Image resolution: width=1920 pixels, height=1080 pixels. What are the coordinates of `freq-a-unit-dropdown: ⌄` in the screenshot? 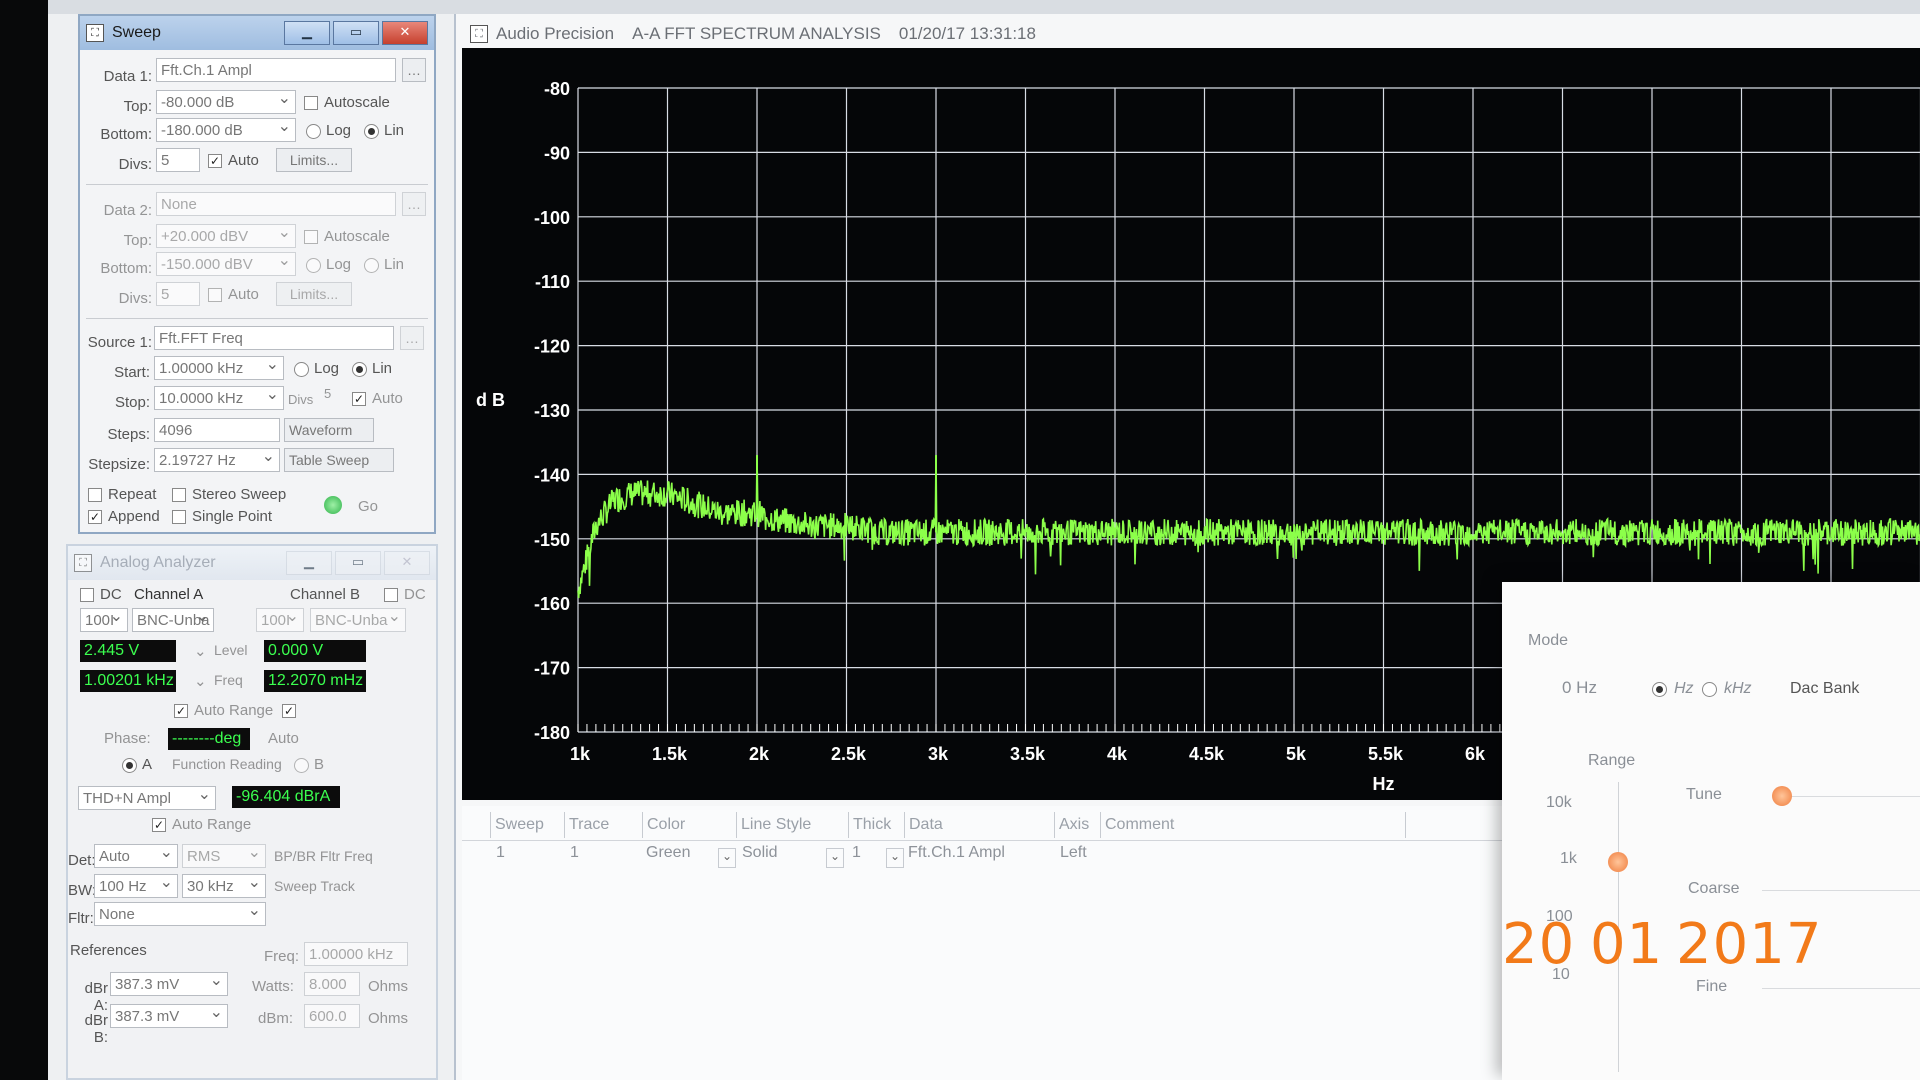 It's located at (200, 681).